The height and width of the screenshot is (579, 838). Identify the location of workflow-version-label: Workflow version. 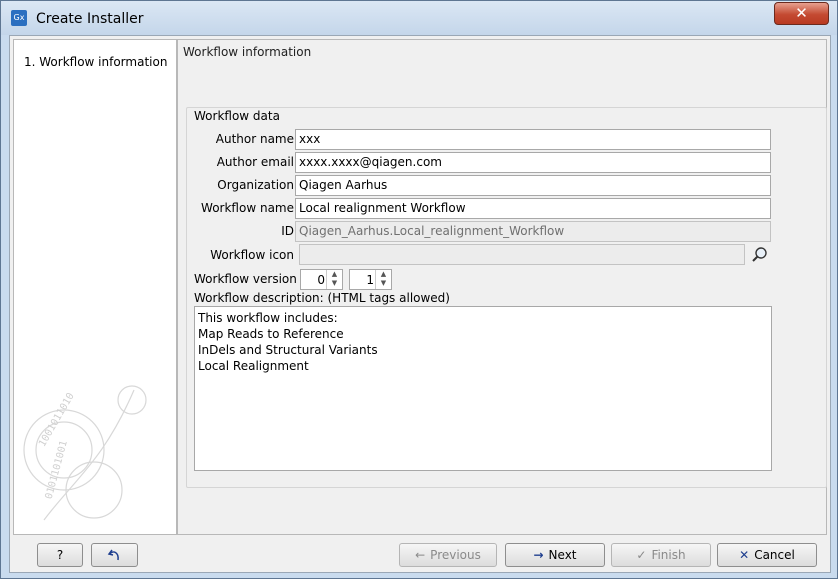
(245, 279).